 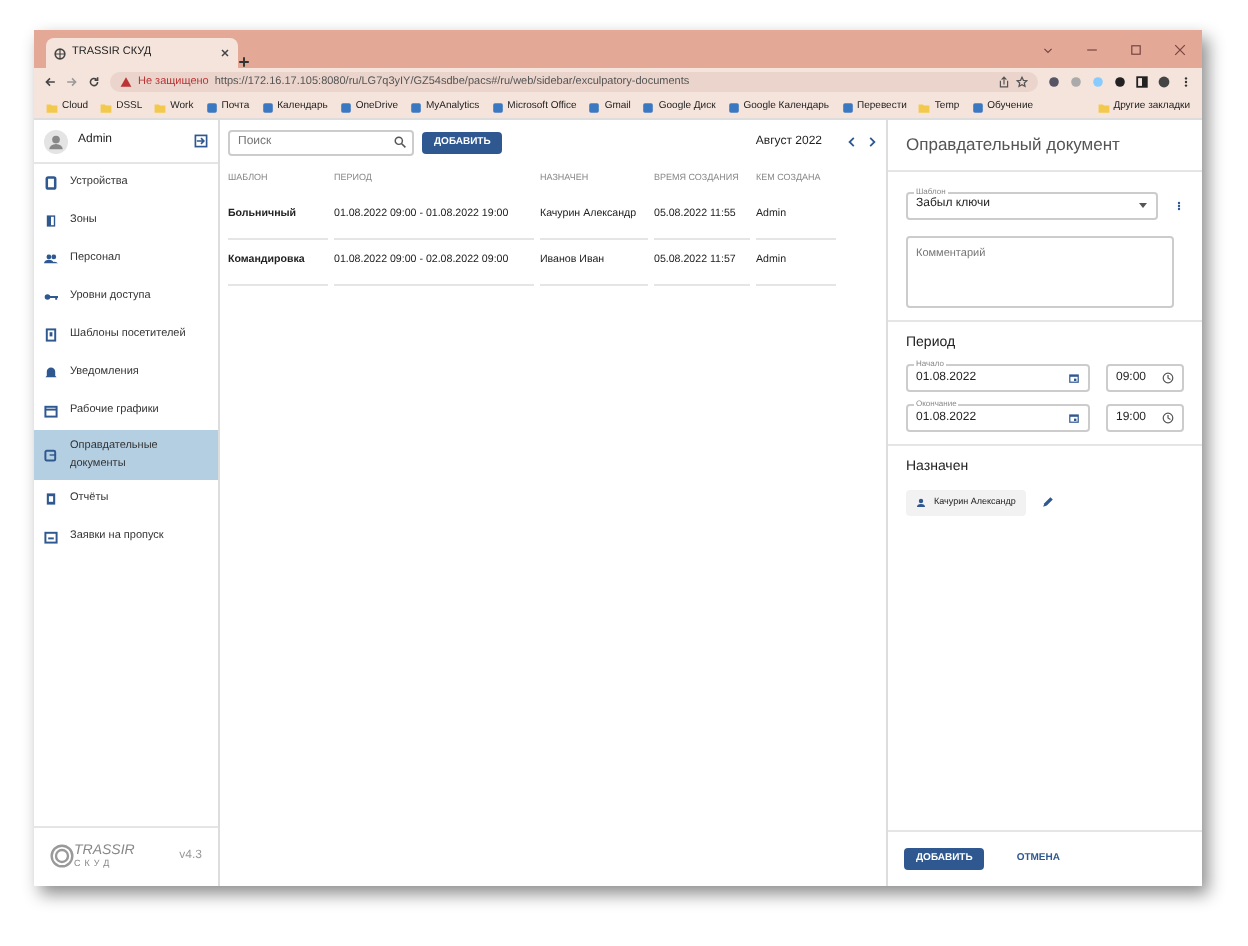 What do you see at coordinates (921, 502) in the screenshot?
I see `person-icon` at bounding box center [921, 502].